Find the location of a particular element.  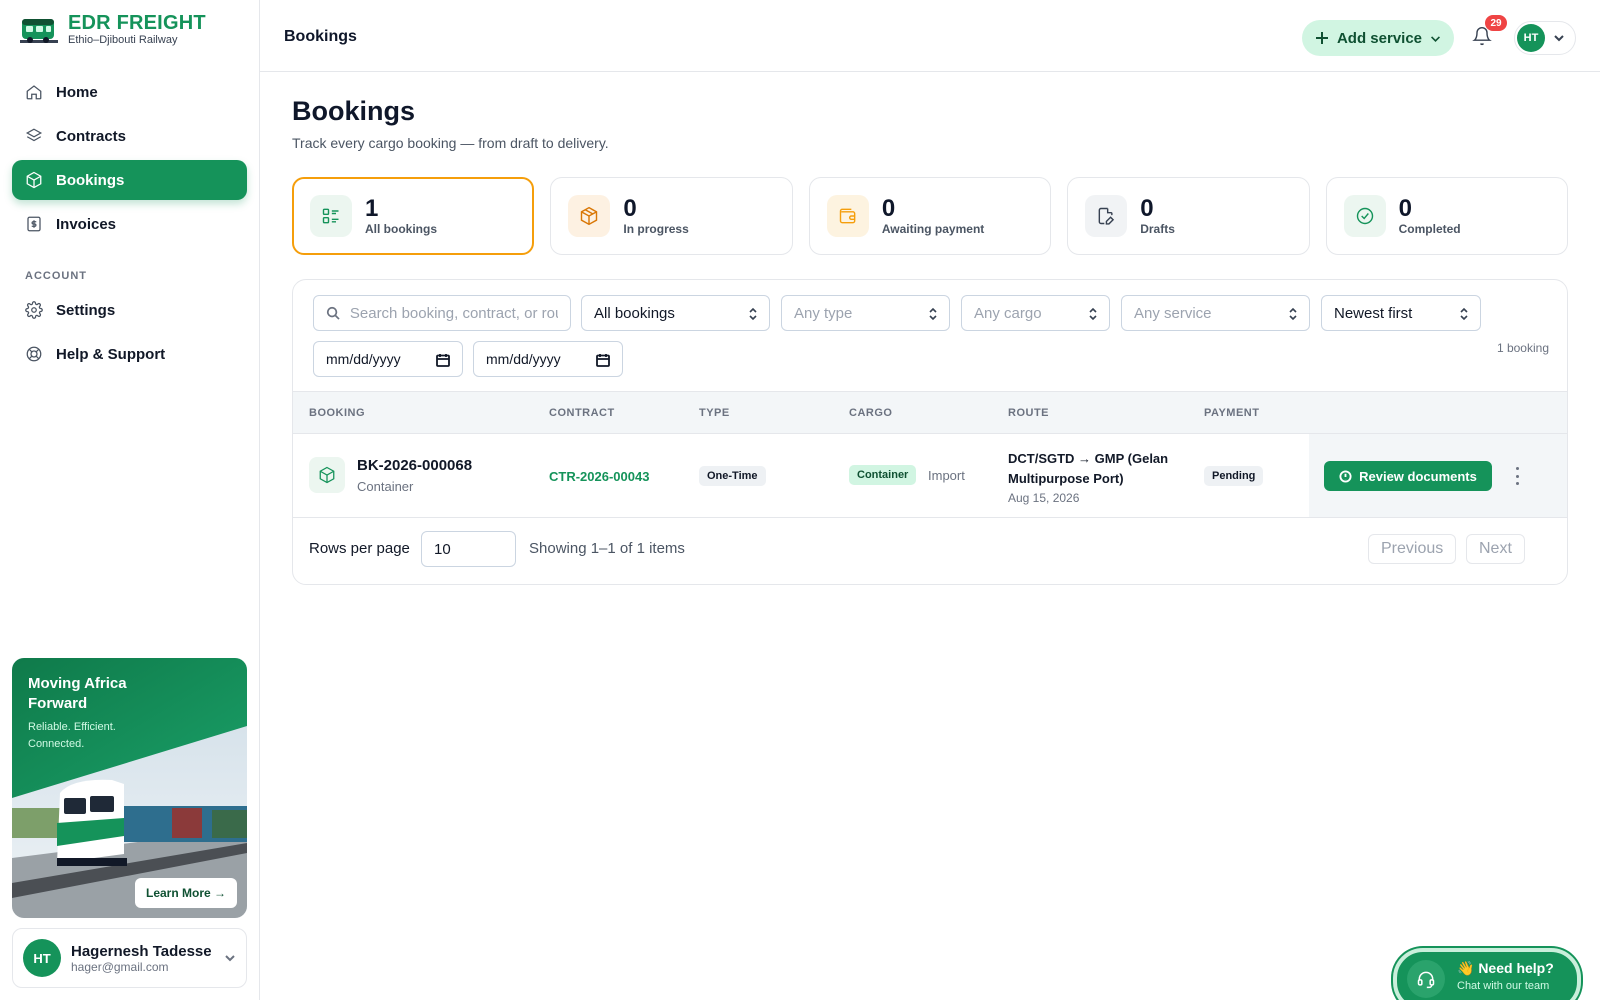

chevron-down-icon is located at coordinates (1435, 38).